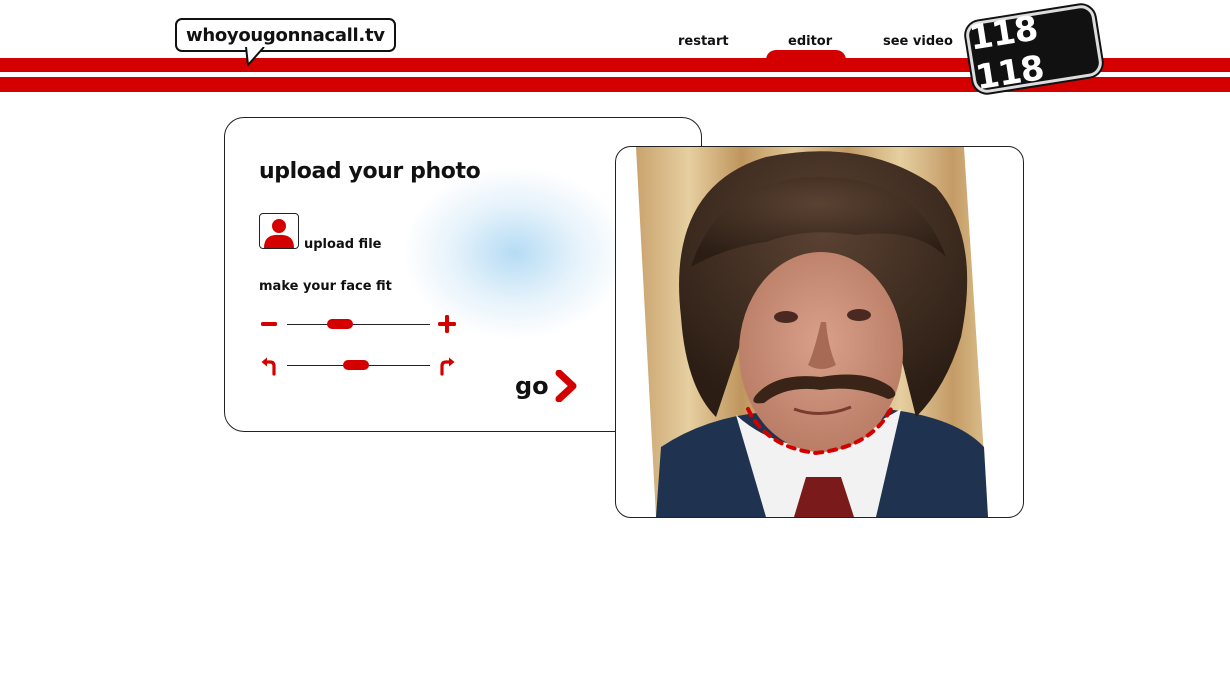 The height and width of the screenshot is (678, 1230). Describe the element at coordinates (325, 286) in the screenshot. I see `fit-label: make your face fit` at that location.